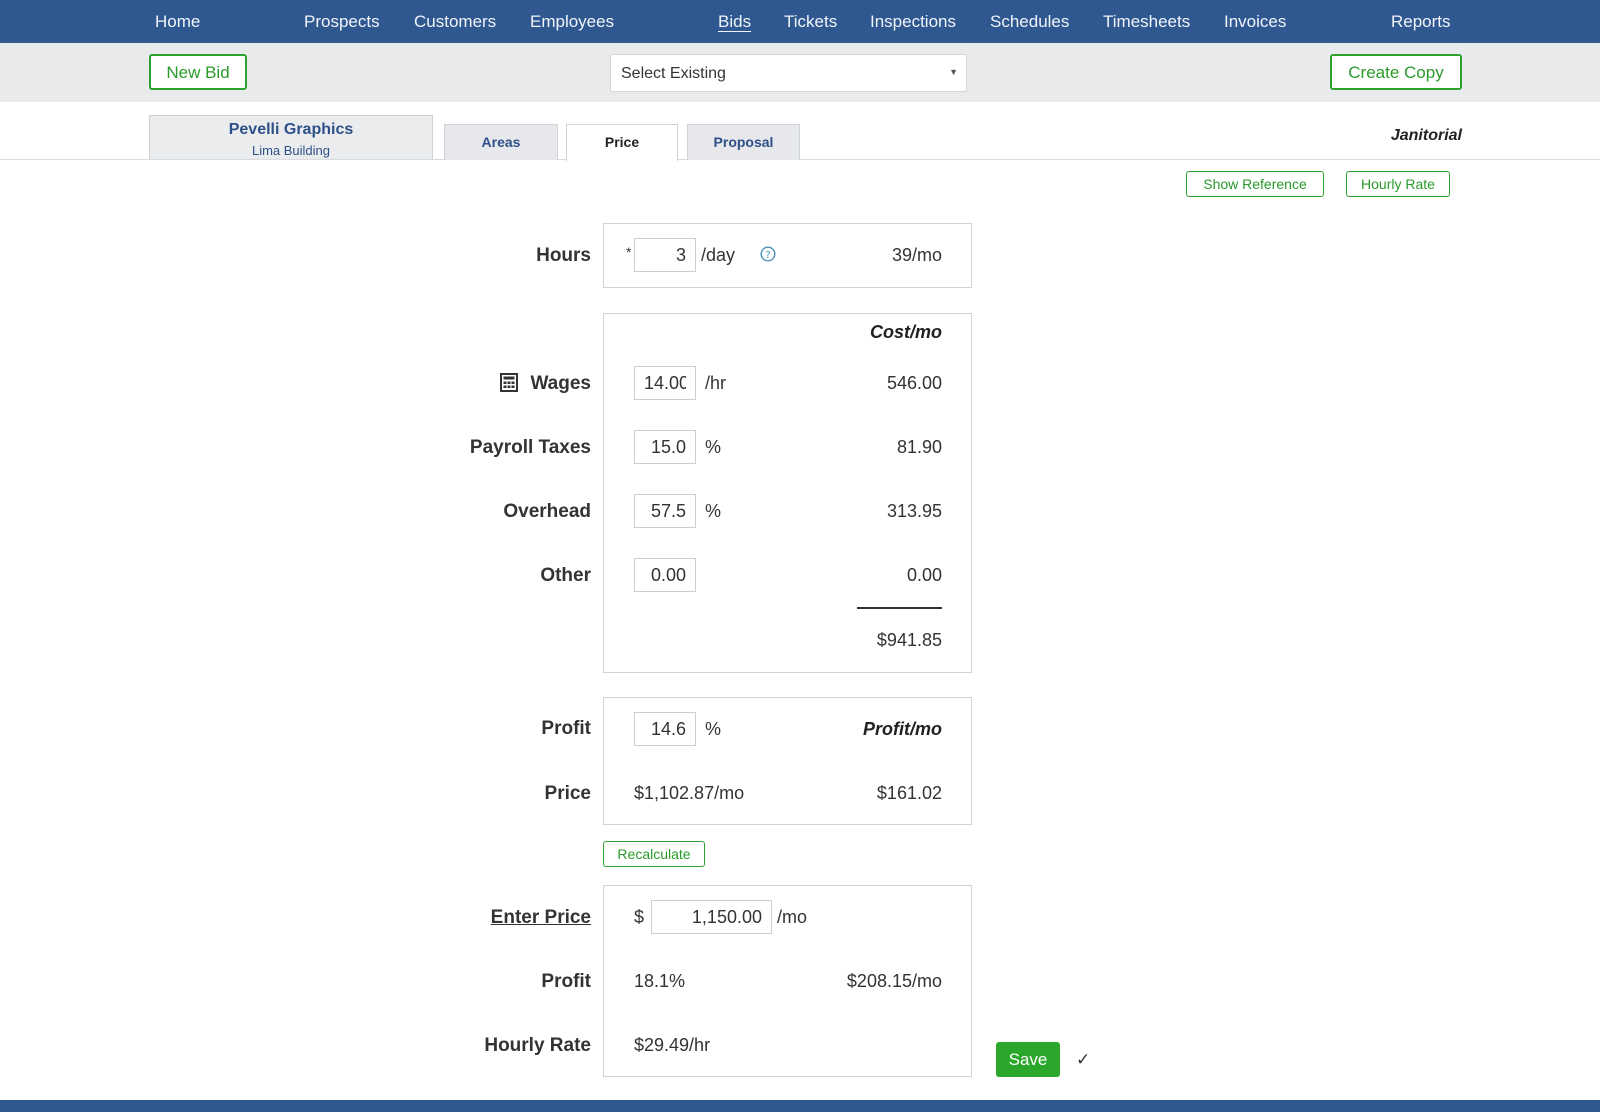  Describe the element at coordinates (572, 22) in the screenshot. I see `nav-employees: Employees` at that location.